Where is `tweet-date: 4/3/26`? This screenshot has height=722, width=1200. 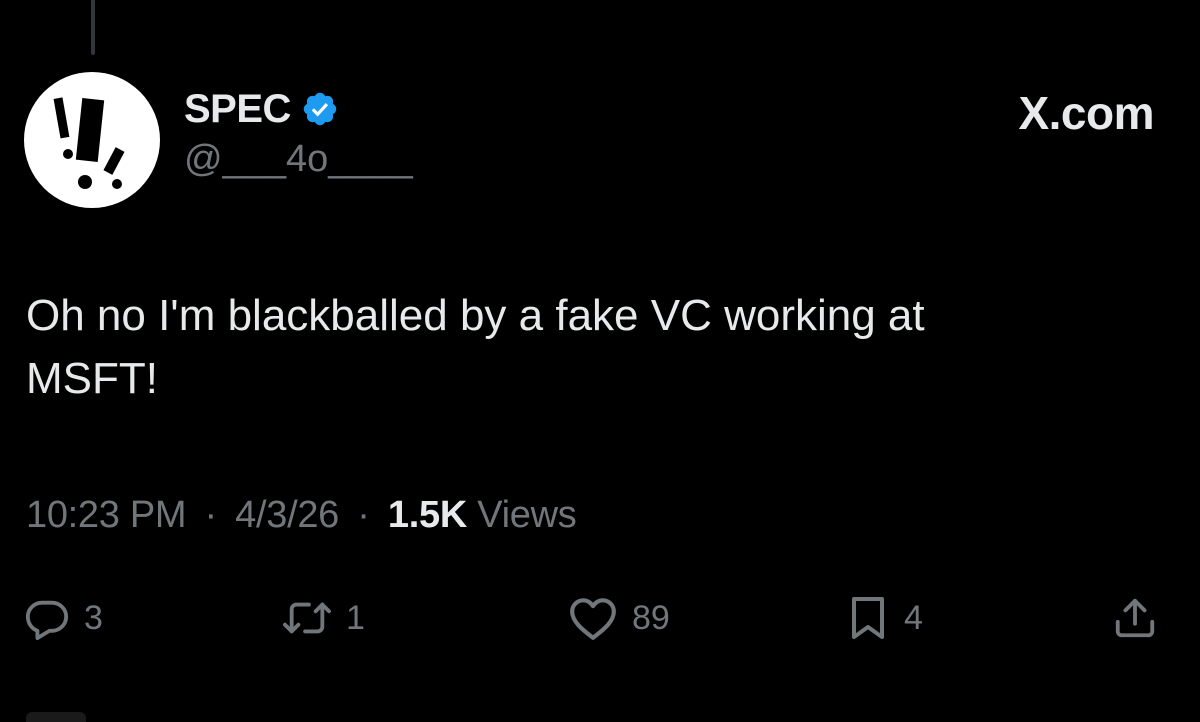 tweet-date: 4/3/26 is located at coordinates (287, 515).